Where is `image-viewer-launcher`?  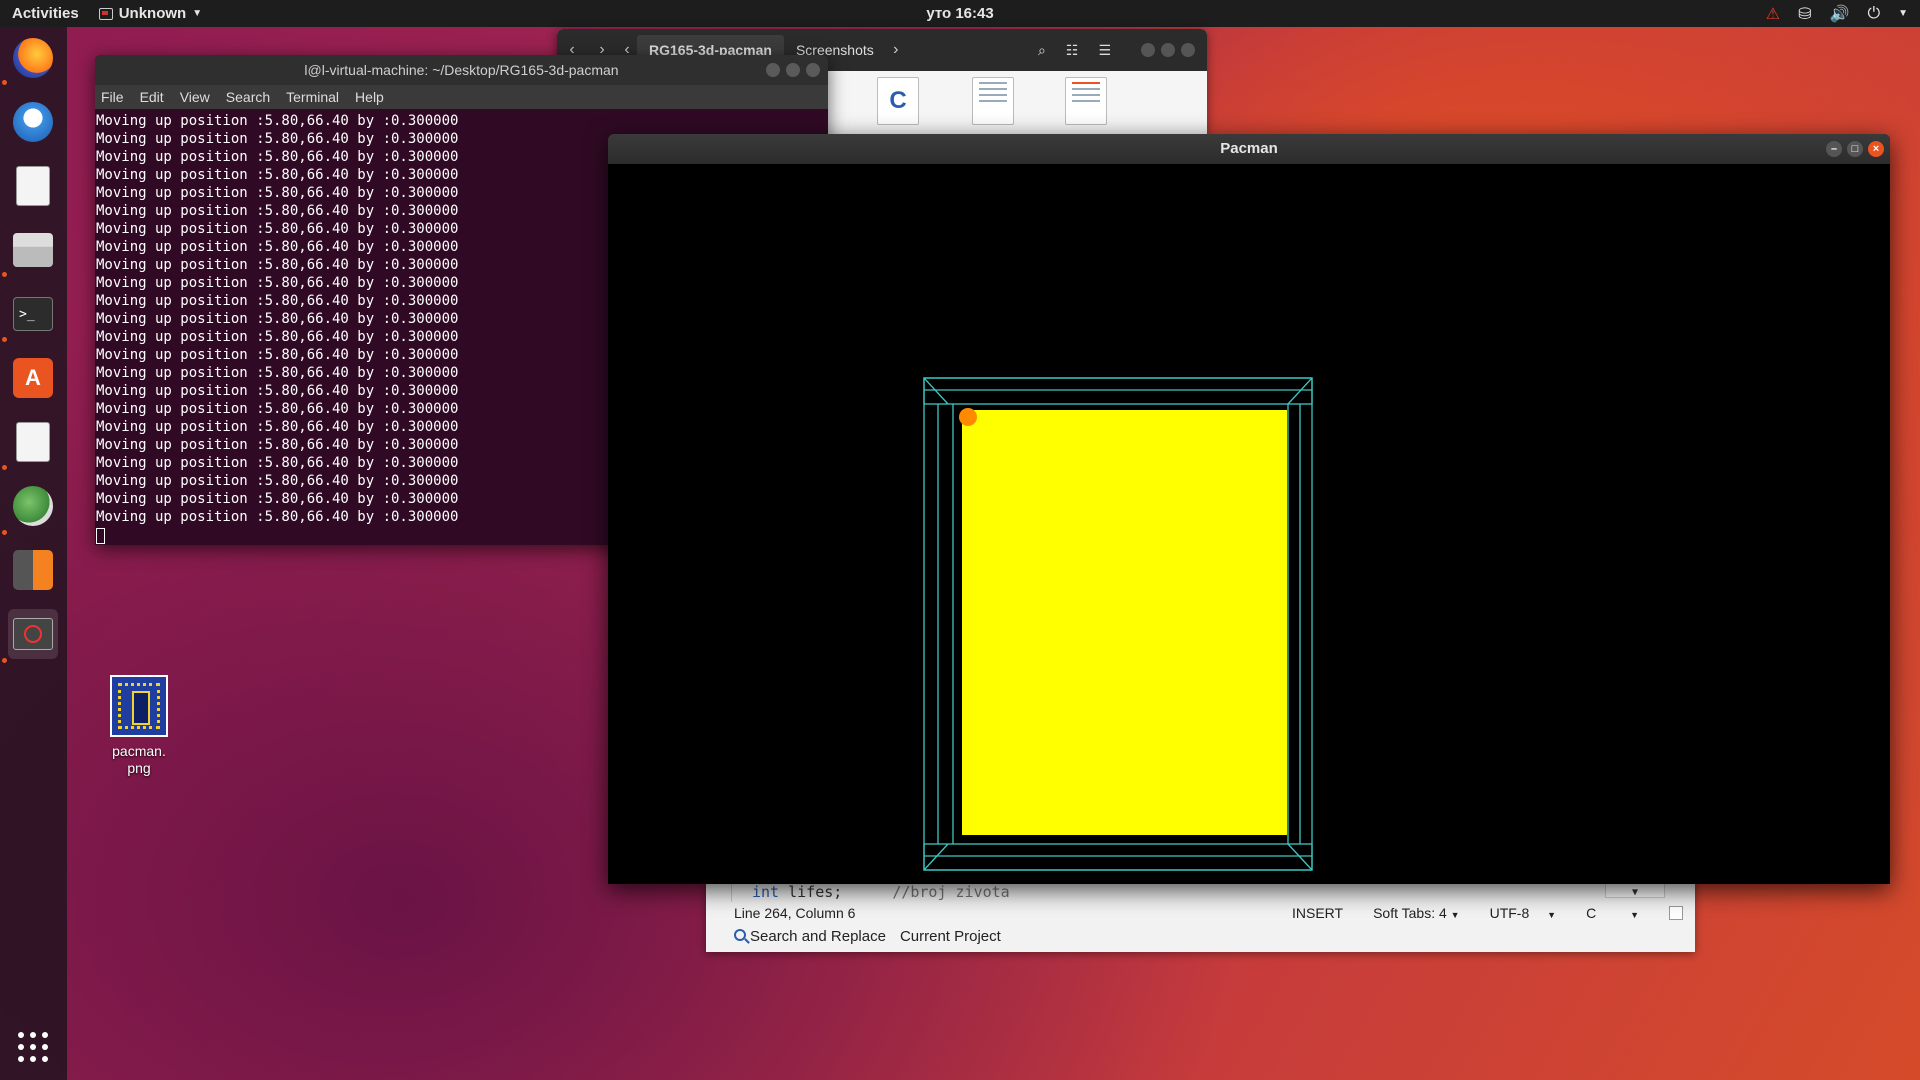 image-viewer-launcher is located at coordinates (33, 506).